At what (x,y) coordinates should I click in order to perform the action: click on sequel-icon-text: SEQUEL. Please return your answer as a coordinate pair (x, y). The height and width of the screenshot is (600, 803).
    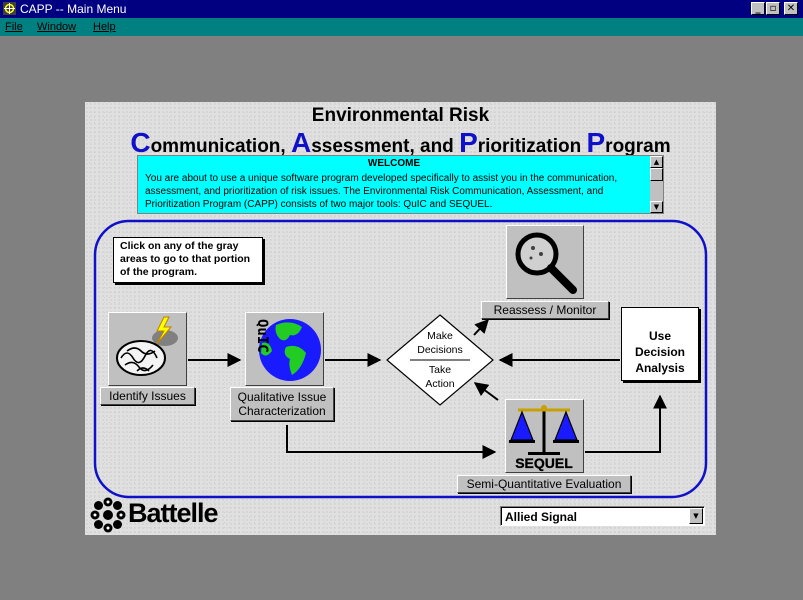
    Looking at the image, I should click on (544, 463).